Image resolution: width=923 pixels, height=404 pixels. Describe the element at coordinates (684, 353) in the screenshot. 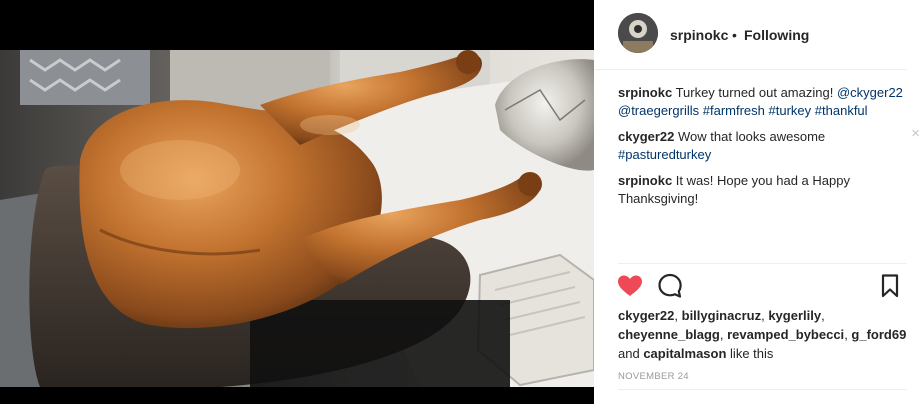

I see `liker-link: capitalmason` at that location.